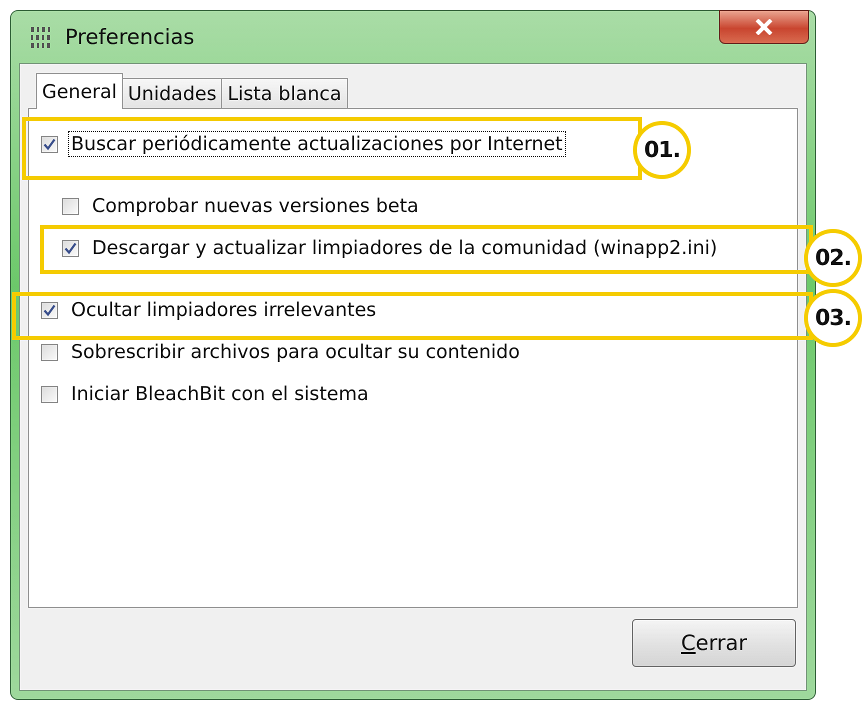 The image size is (863, 708). What do you see at coordinates (404, 248) in the screenshot?
I see `option-label: Descargar y actualizar limpiadores de la comunidad (winapp2.ini)` at bounding box center [404, 248].